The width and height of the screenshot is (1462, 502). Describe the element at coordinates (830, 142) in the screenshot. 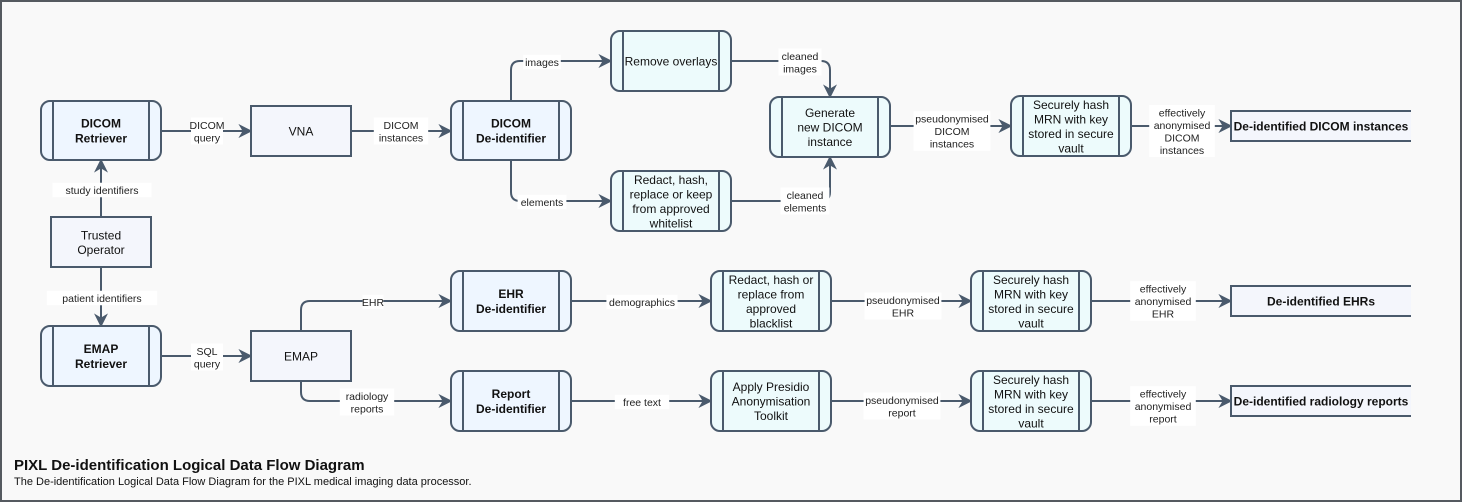

I see `node-label: instance` at that location.